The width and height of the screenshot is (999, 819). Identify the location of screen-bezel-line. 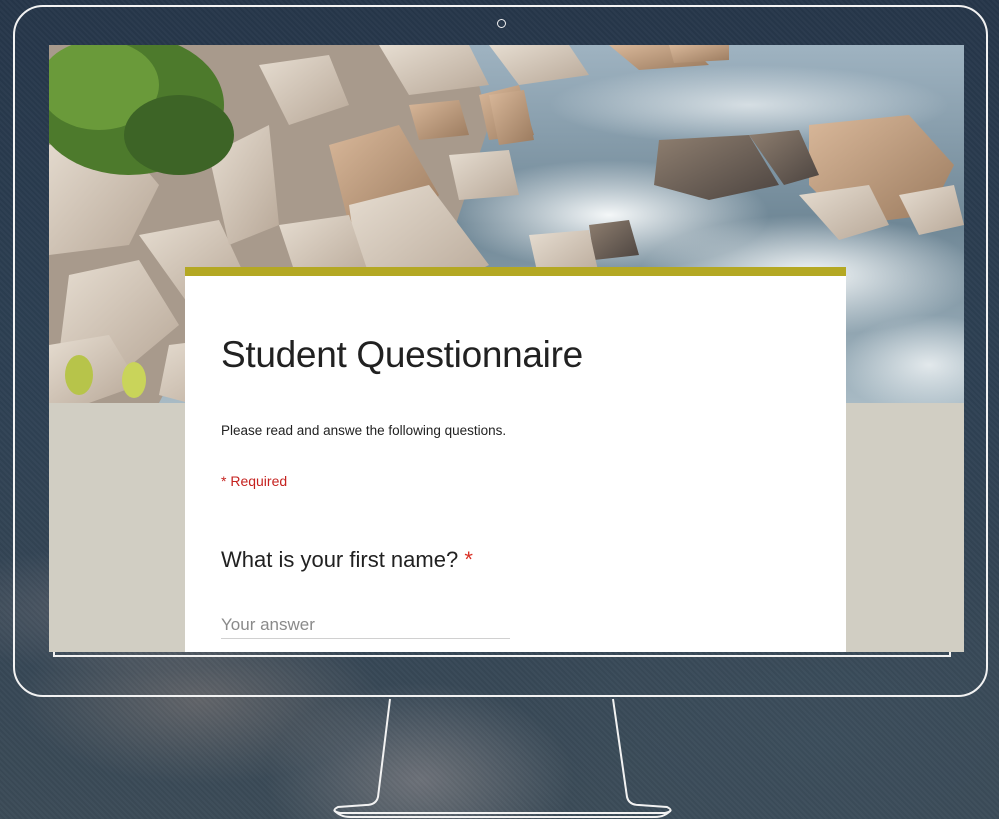
(502, 654).